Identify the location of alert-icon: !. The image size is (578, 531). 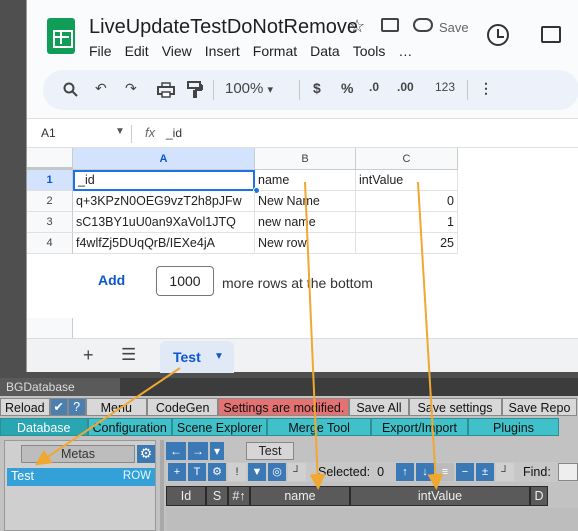
(237, 472).